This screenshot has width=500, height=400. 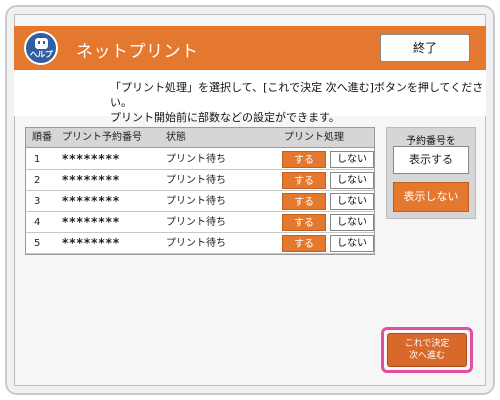 What do you see at coordinates (426, 356) in the screenshot?
I see `confirm-line-2: 次へ進む` at bounding box center [426, 356].